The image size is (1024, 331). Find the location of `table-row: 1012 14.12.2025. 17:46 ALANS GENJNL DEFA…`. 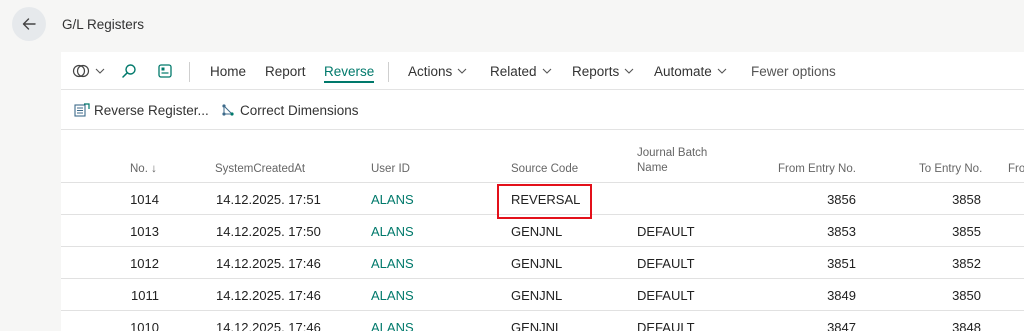

table-row: 1012 14.12.2025. 17:46 ALANS GENJNL DEFA… is located at coordinates (542, 263).